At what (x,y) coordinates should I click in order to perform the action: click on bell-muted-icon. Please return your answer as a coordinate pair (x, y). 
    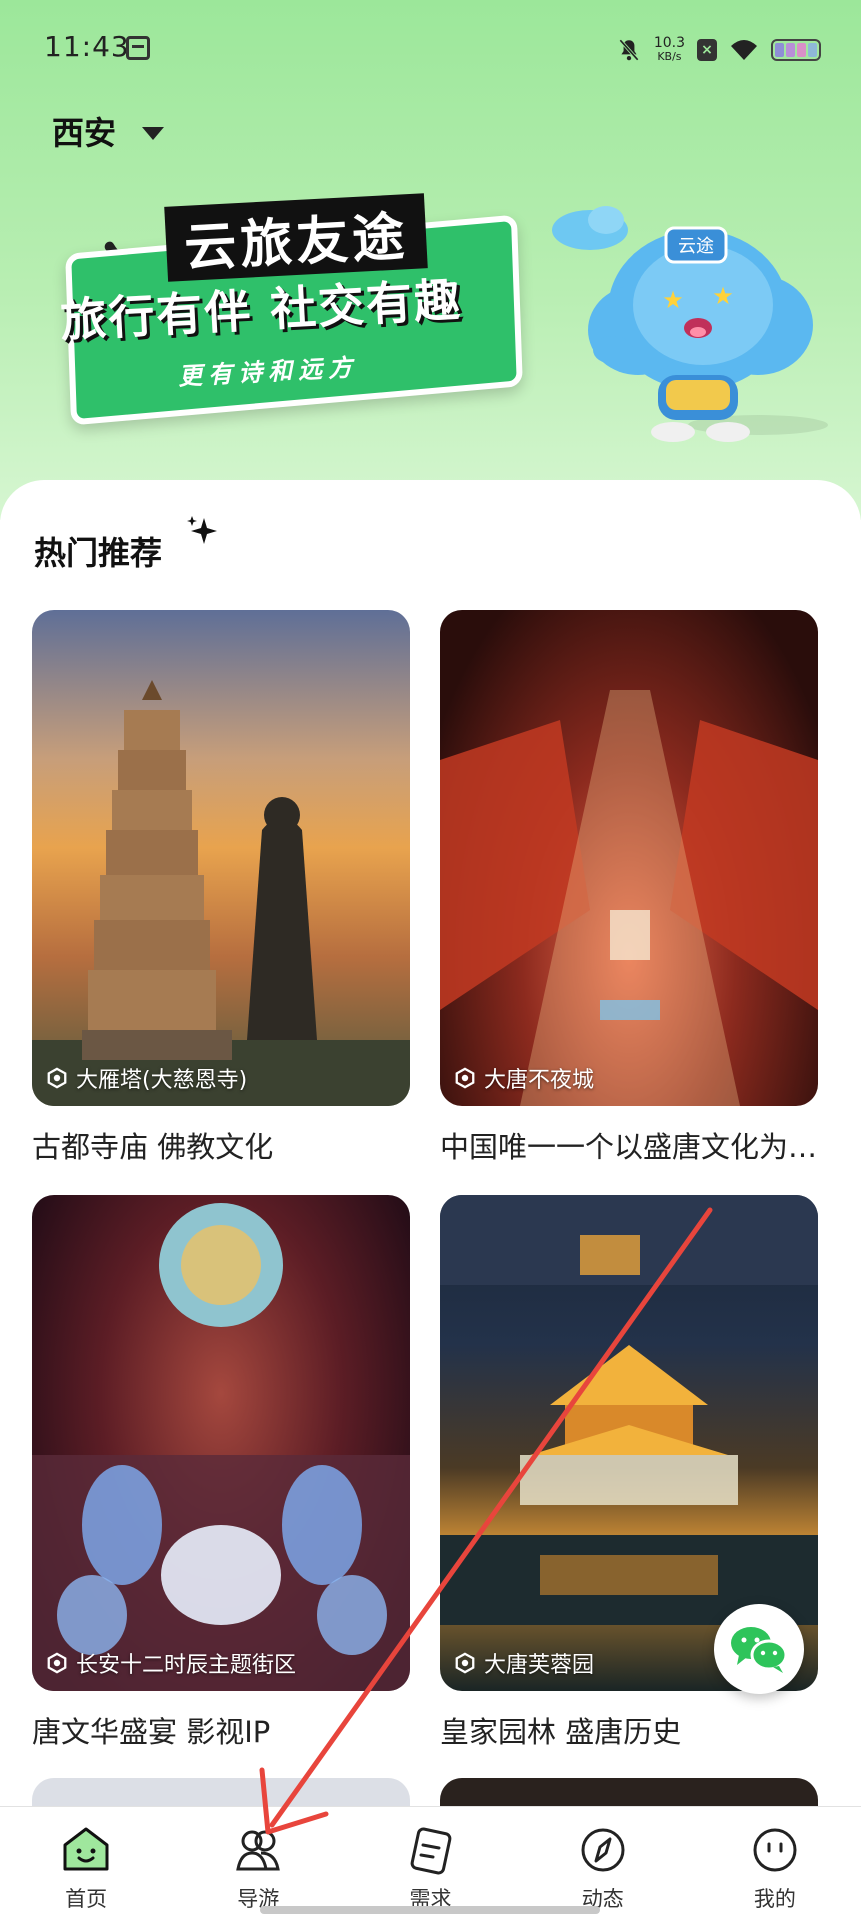
    Looking at the image, I should click on (628, 50).